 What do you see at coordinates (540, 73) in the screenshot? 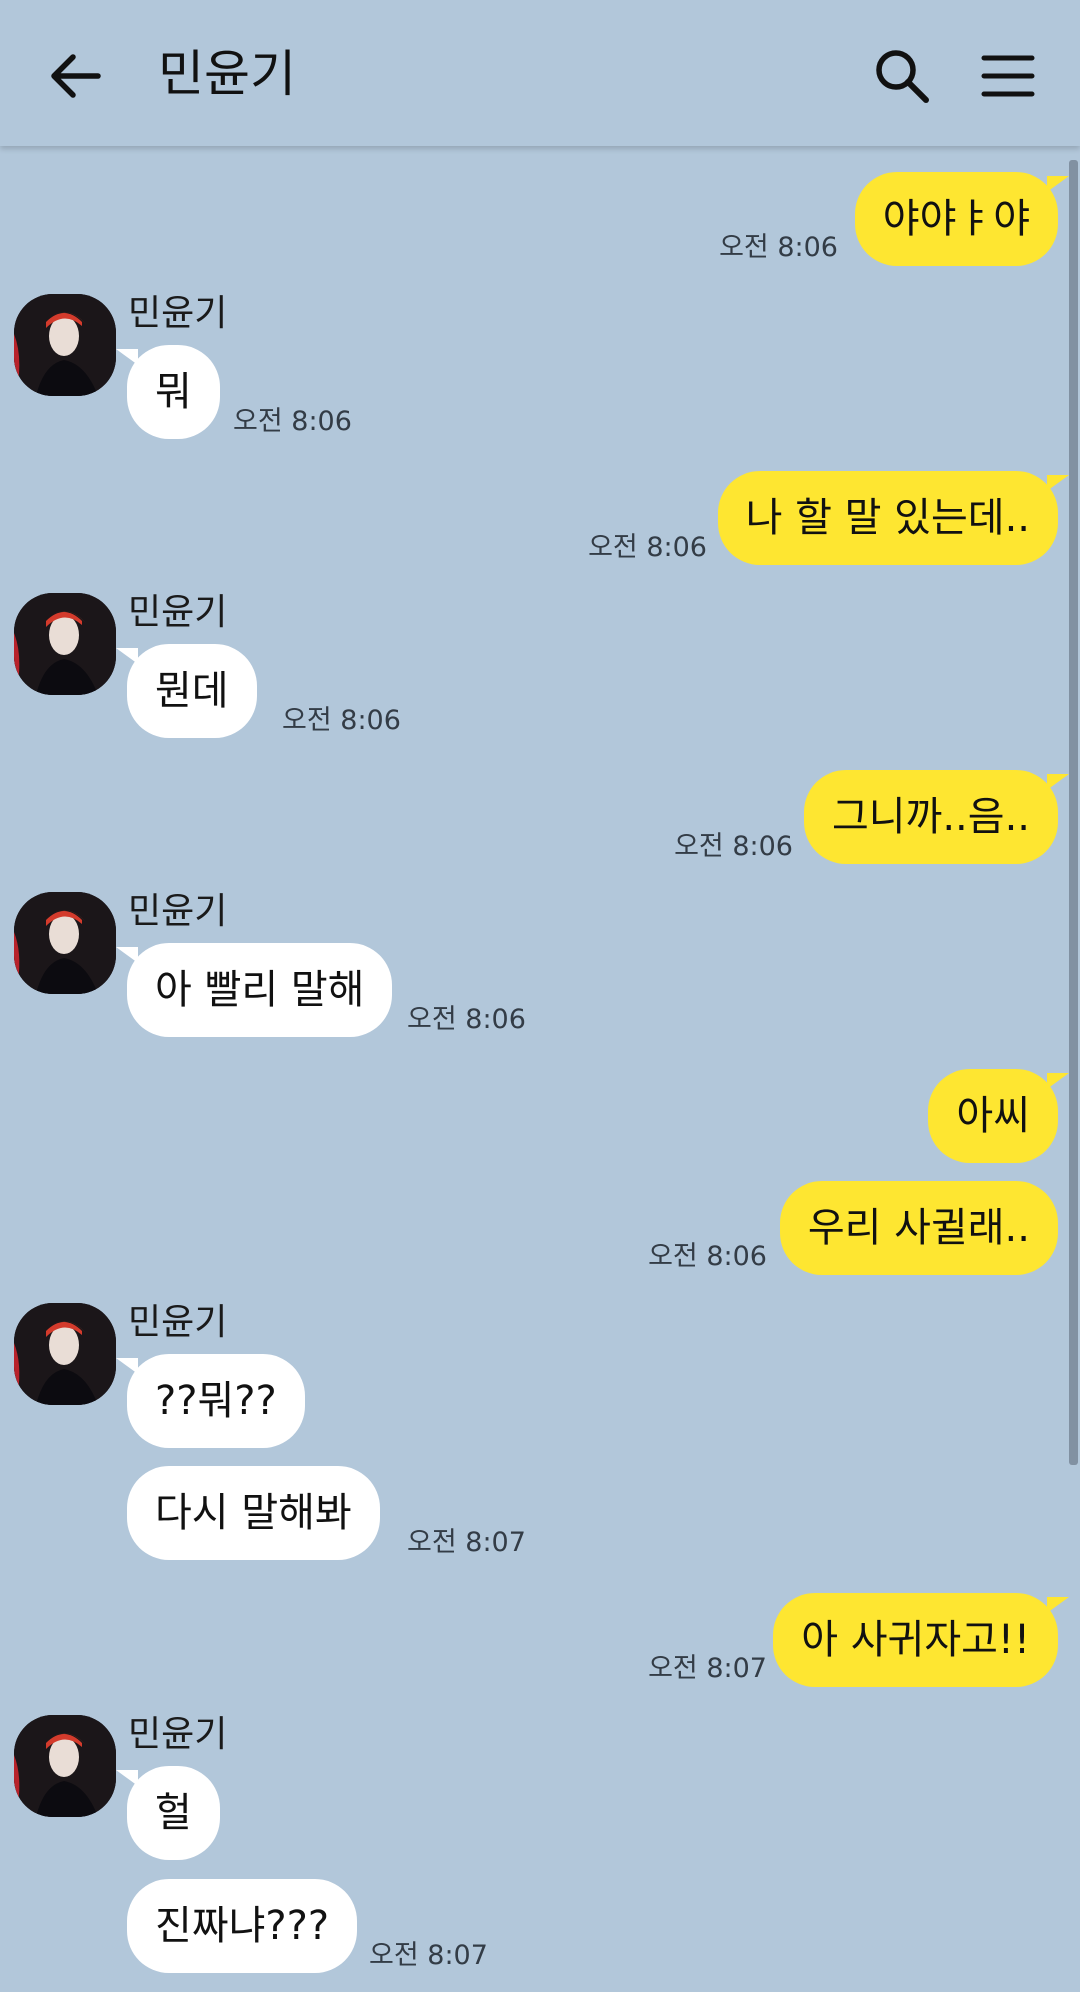
I see `chat-header: 민윤기` at bounding box center [540, 73].